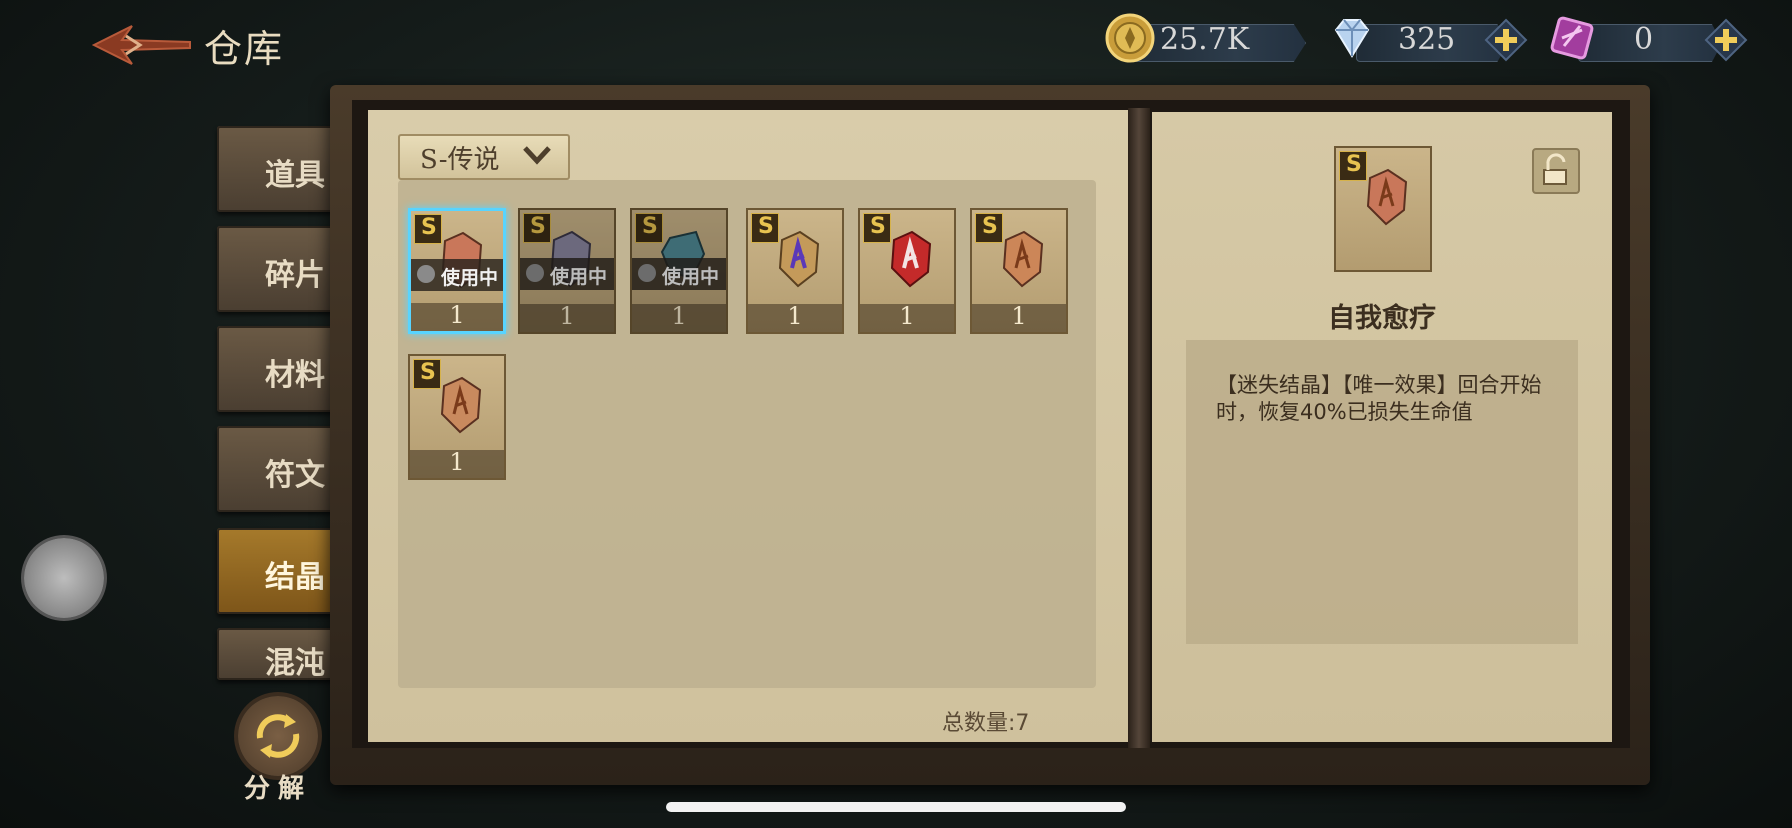 The height and width of the screenshot is (828, 1792). Describe the element at coordinates (295, 375) in the screenshot. I see `tab-label: 材料` at that location.